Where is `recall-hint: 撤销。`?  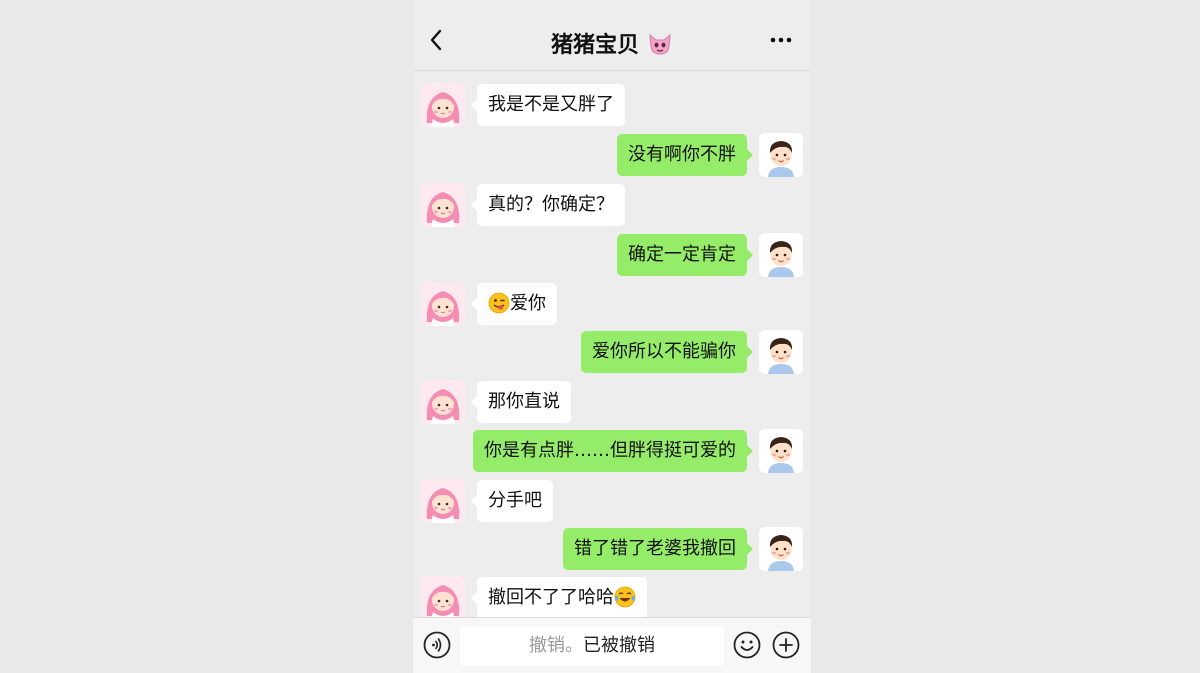
recall-hint: 撤销。 is located at coordinates (556, 645).